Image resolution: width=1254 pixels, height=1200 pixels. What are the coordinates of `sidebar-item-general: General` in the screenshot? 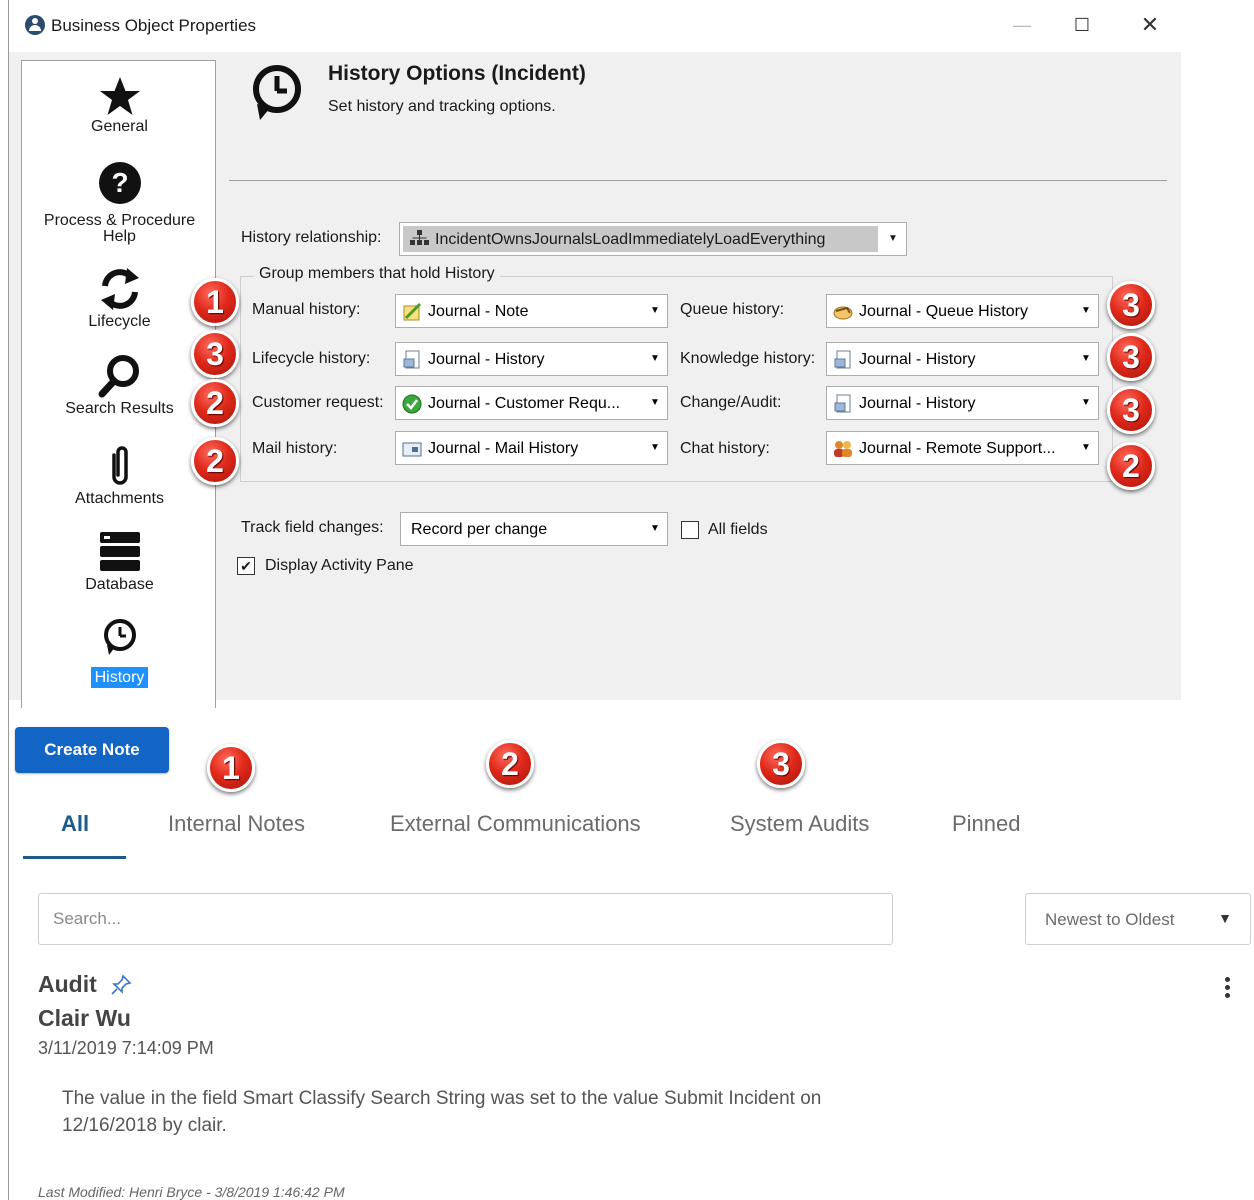 It's located at (119, 105).